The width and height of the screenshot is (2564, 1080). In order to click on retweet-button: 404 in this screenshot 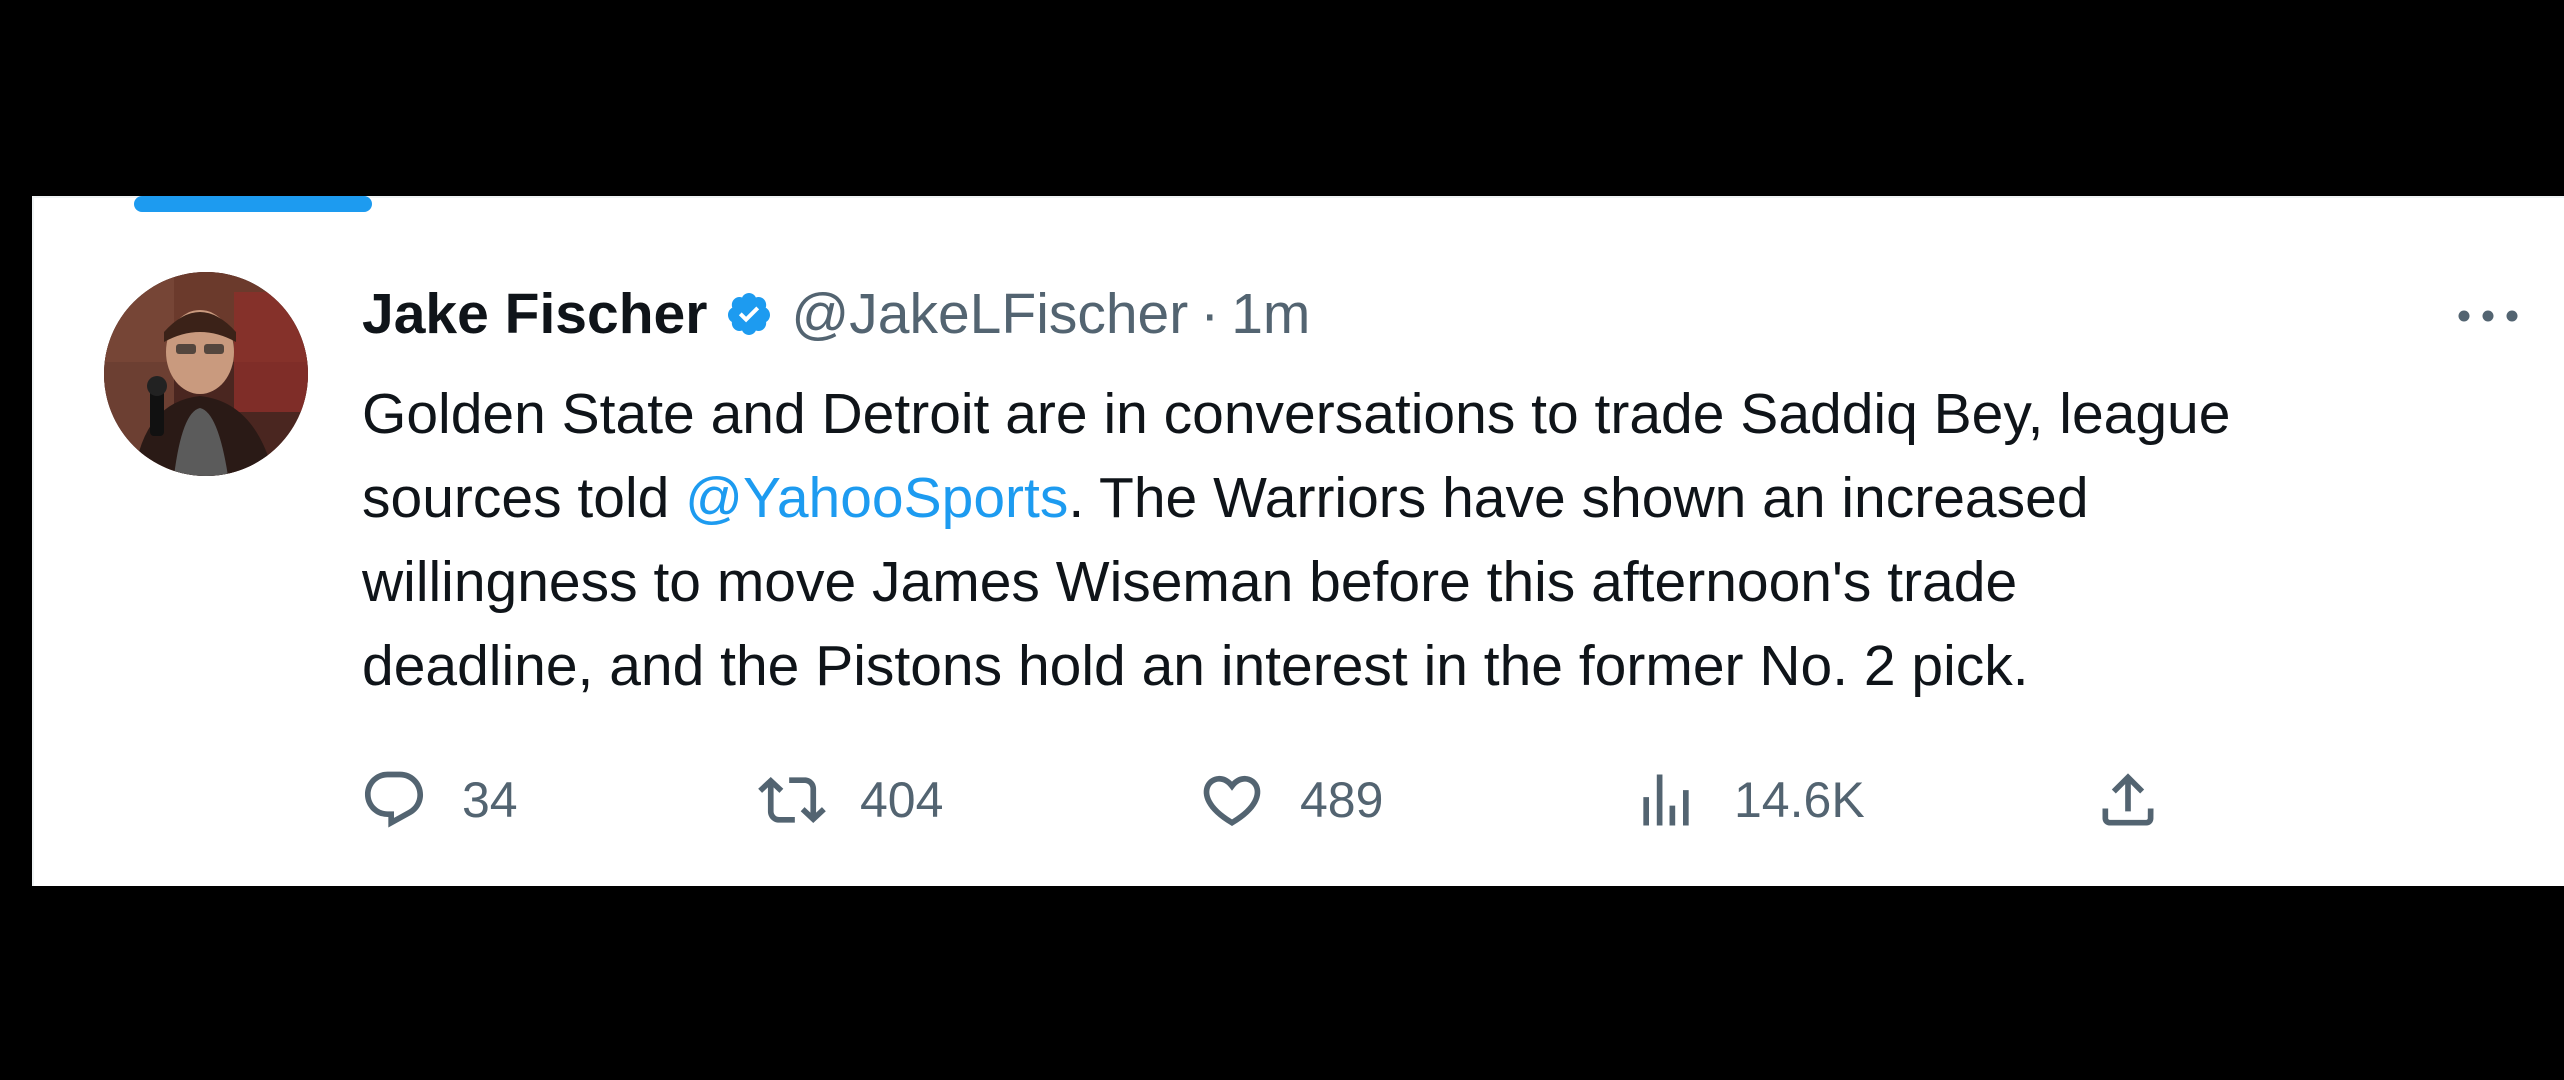, I will do `click(850, 800)`.